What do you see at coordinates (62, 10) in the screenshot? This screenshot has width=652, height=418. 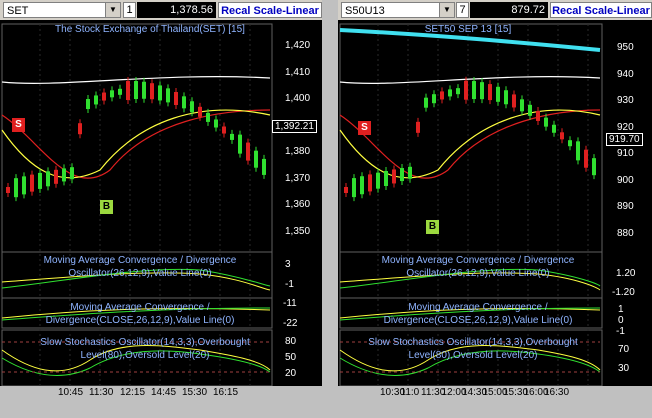 I see `symbol-select-left: SET ▼` at bounding box center [62, 10].